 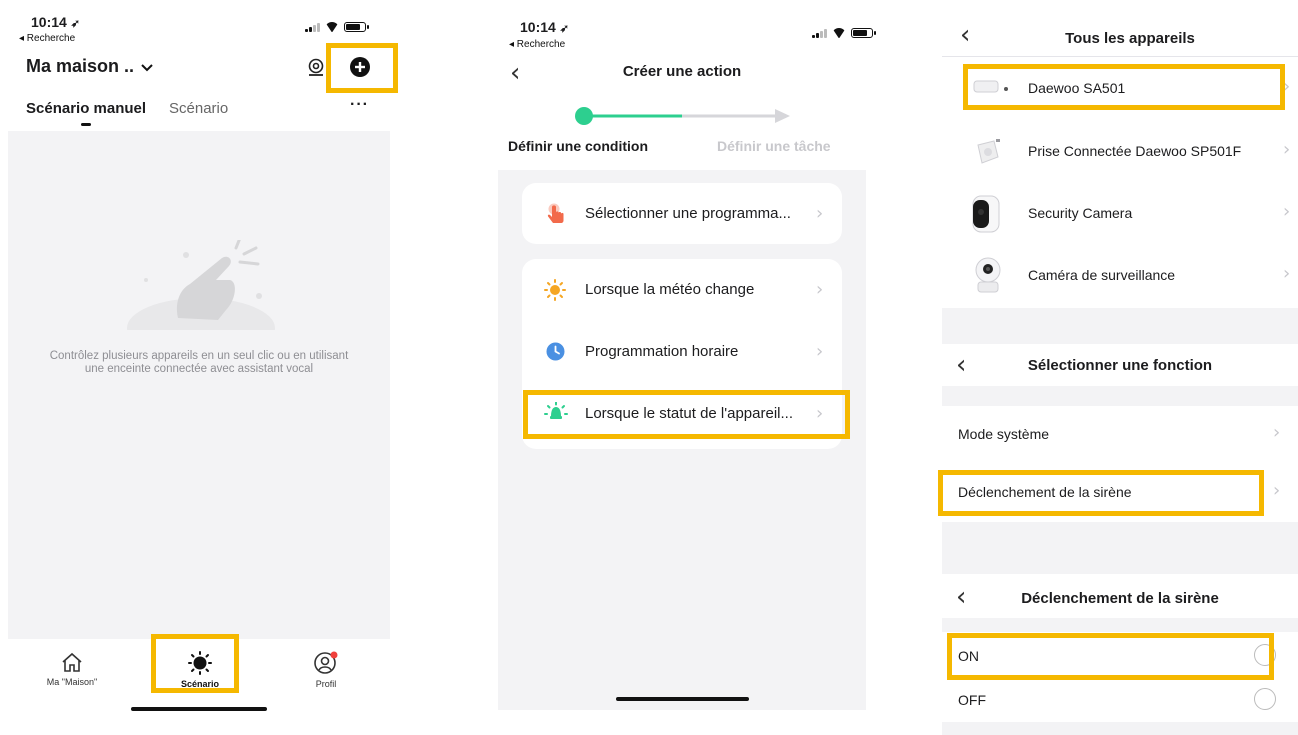 I want to click on row-label: Lorsque la météo change, so click(x=670, y=289).